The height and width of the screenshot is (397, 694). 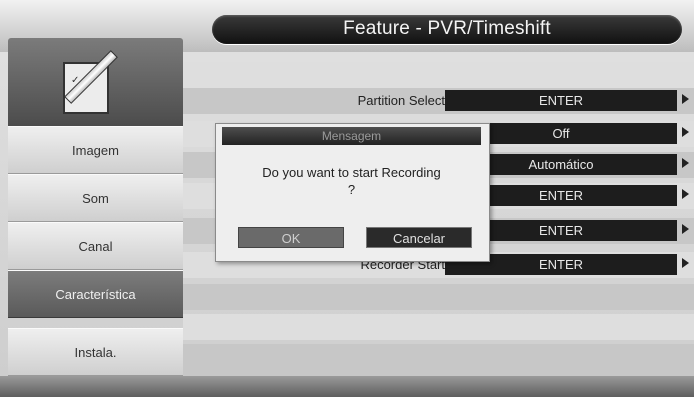 What do you see at coordinates (351, 136) in the screenshot?
I see `dialog-title: Mensagem` at bounding box center [351, 136].